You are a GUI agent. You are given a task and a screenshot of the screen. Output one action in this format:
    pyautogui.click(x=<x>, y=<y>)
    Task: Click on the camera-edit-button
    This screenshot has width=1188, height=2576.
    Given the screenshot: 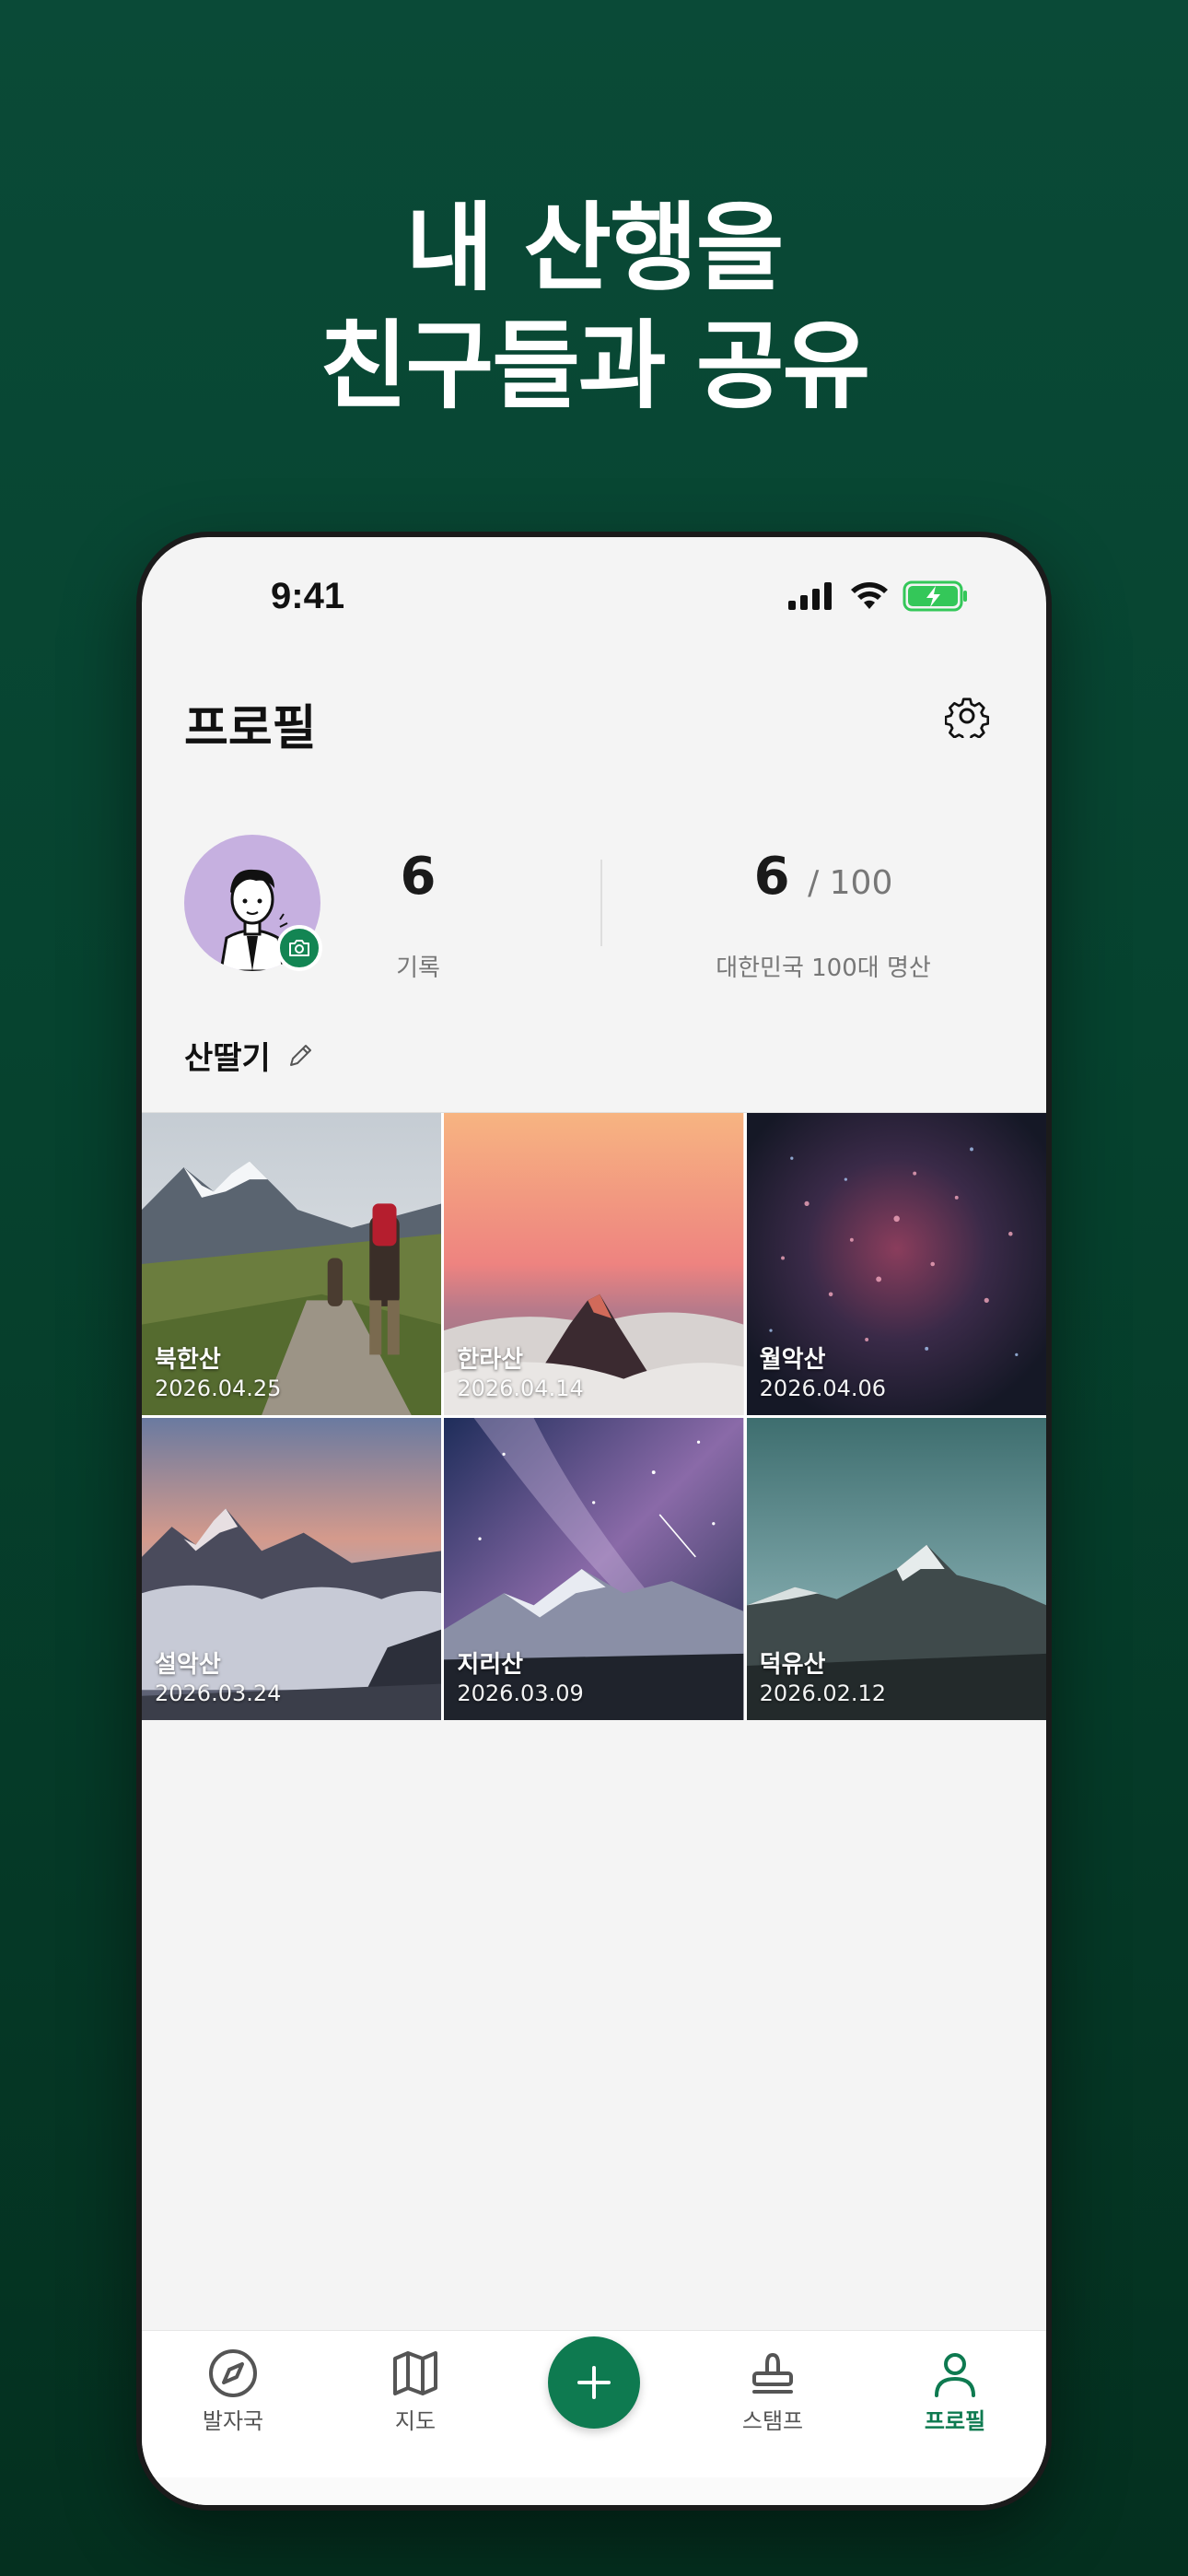 What is the action you would take?
    pyautogui.click(x=299, y=948)
    